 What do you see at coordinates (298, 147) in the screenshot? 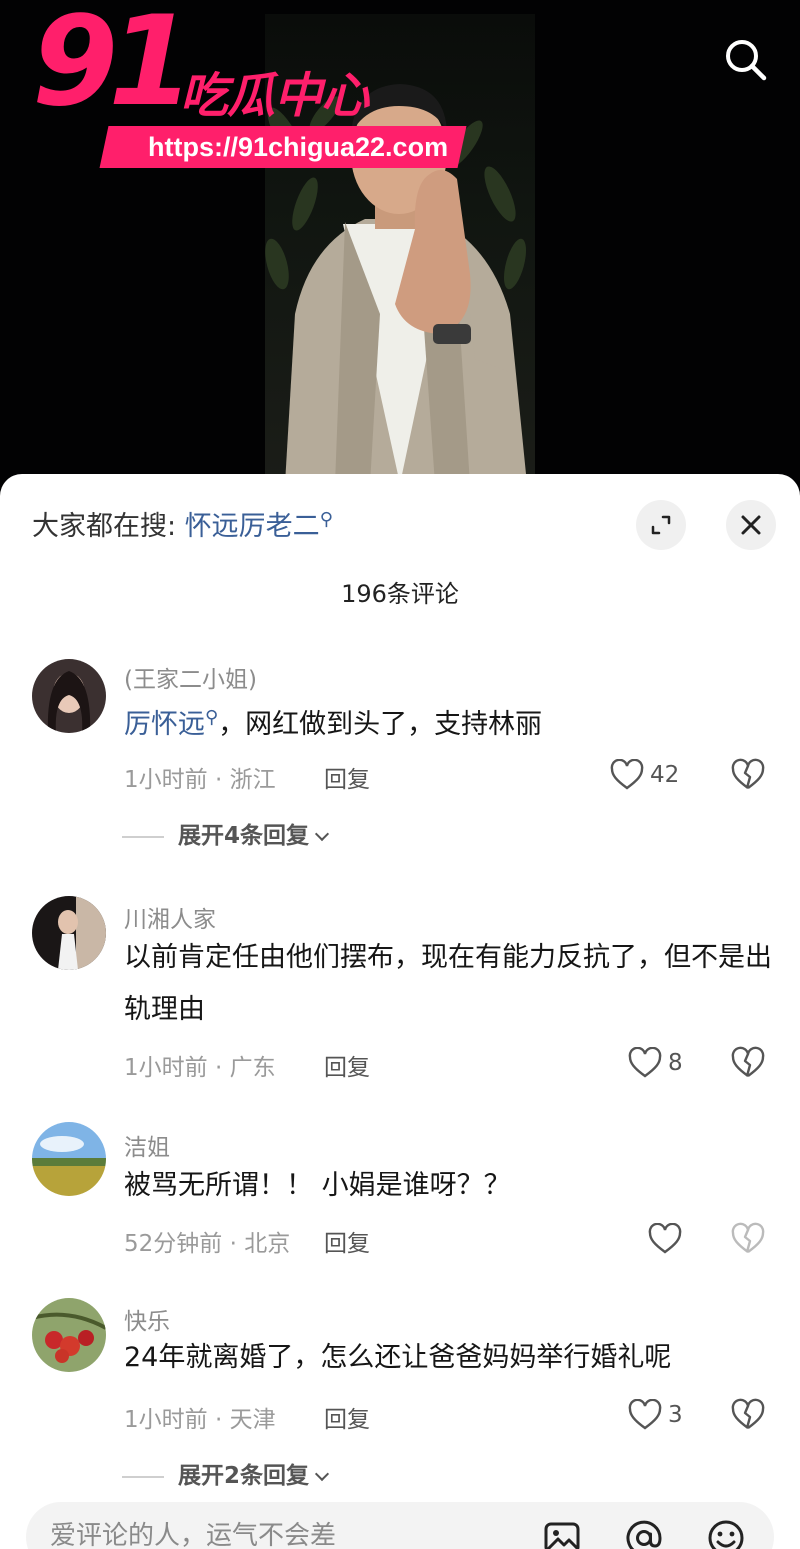
I see `logo-url-text: https://91chigua22.com` at bounding box center [298, 147].